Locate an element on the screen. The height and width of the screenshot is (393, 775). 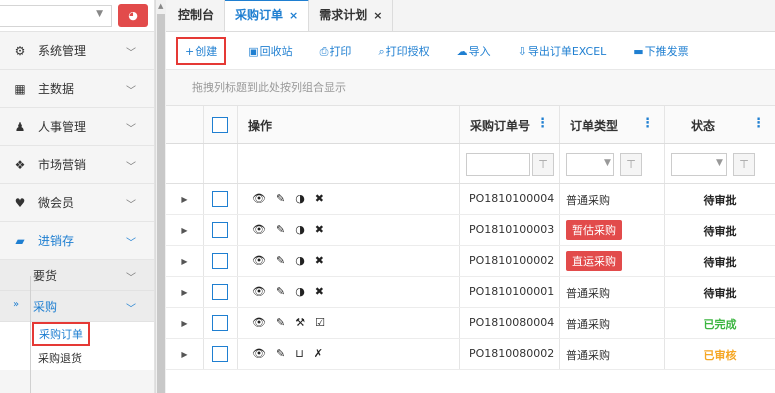
action-icon: ⊔ is located at coordinates (299, 353).